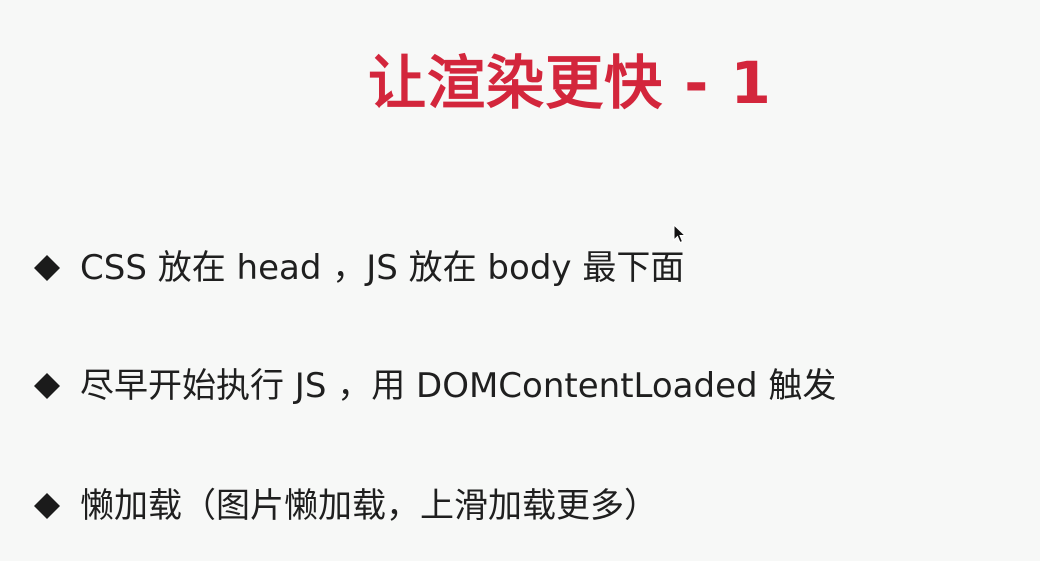 This screenshot has width=1040, height=561. Describe the element at coordinates (382, 268) in the screenshot. I see `bullet-text: CSS 放在 head ，JS 放在 body 最下面` at that location.